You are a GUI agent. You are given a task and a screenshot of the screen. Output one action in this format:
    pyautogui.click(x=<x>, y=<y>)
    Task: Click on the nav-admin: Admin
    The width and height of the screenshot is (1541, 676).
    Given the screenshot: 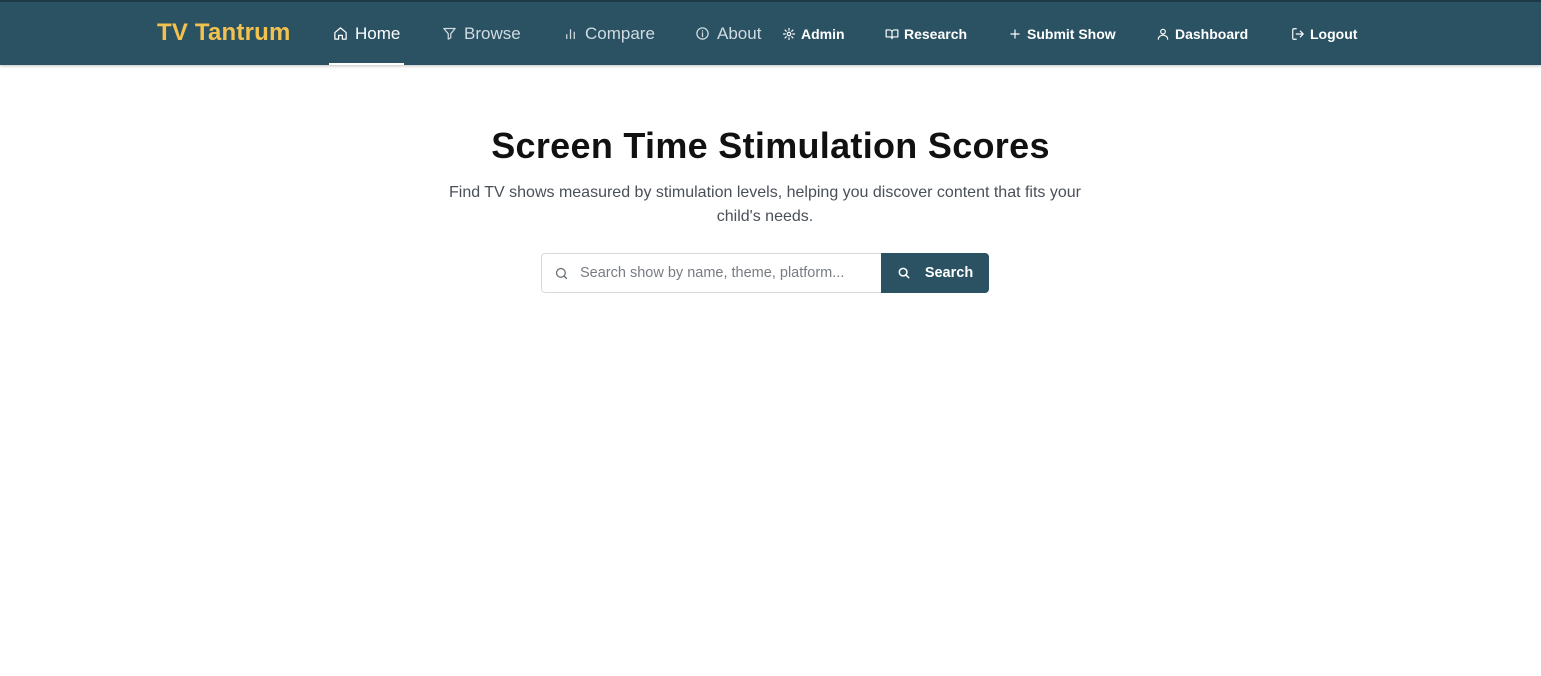 What is the action you would take?
    pyautogui.click(x=813, y=33)
    